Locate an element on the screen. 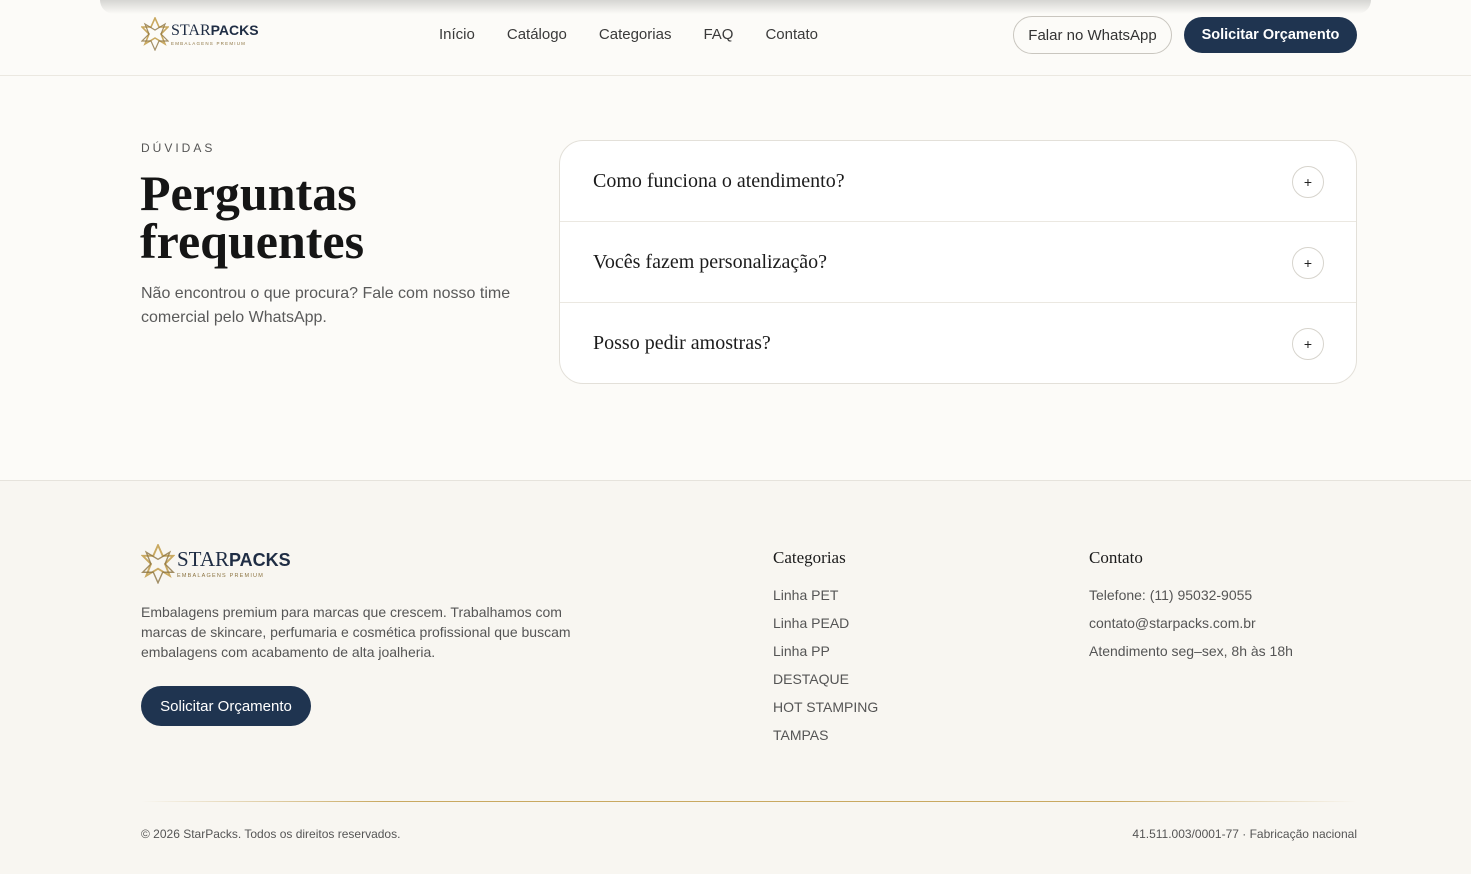 The image size is (1471, 874). footer-email: contato@starpacks.com.br is located at coordinates (1191, 623).